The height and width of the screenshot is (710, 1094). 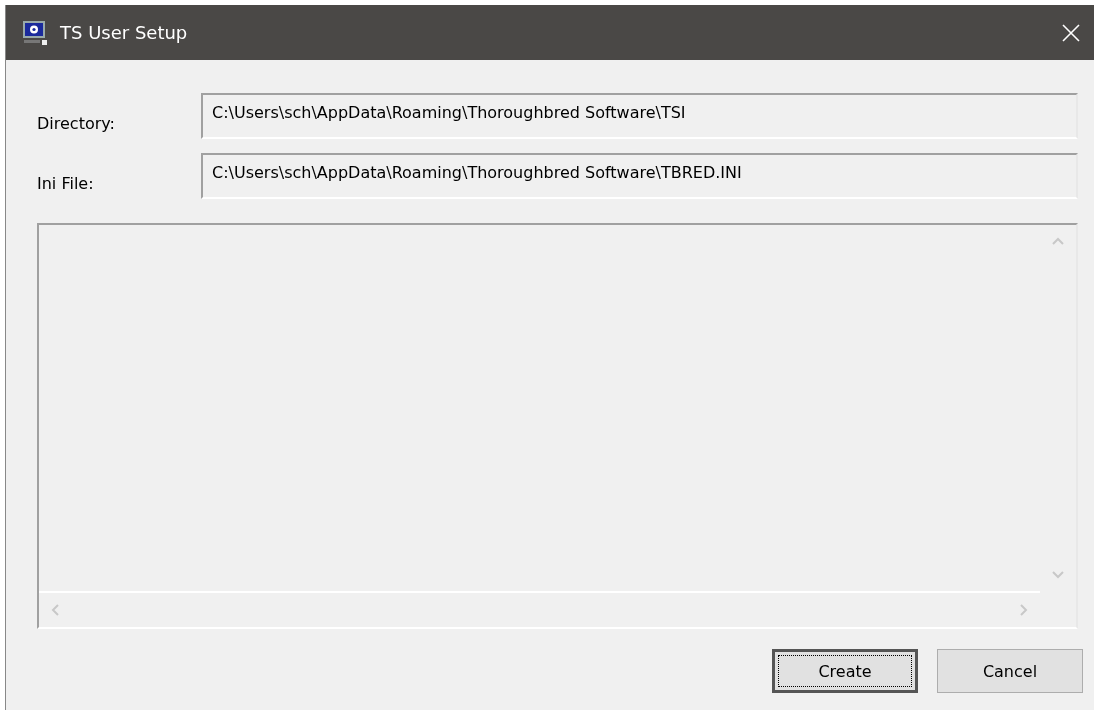 What do you see at coordinates (1071, 32) in the screenshot?
I see `close-icon` at bounding box center [1071, 32].